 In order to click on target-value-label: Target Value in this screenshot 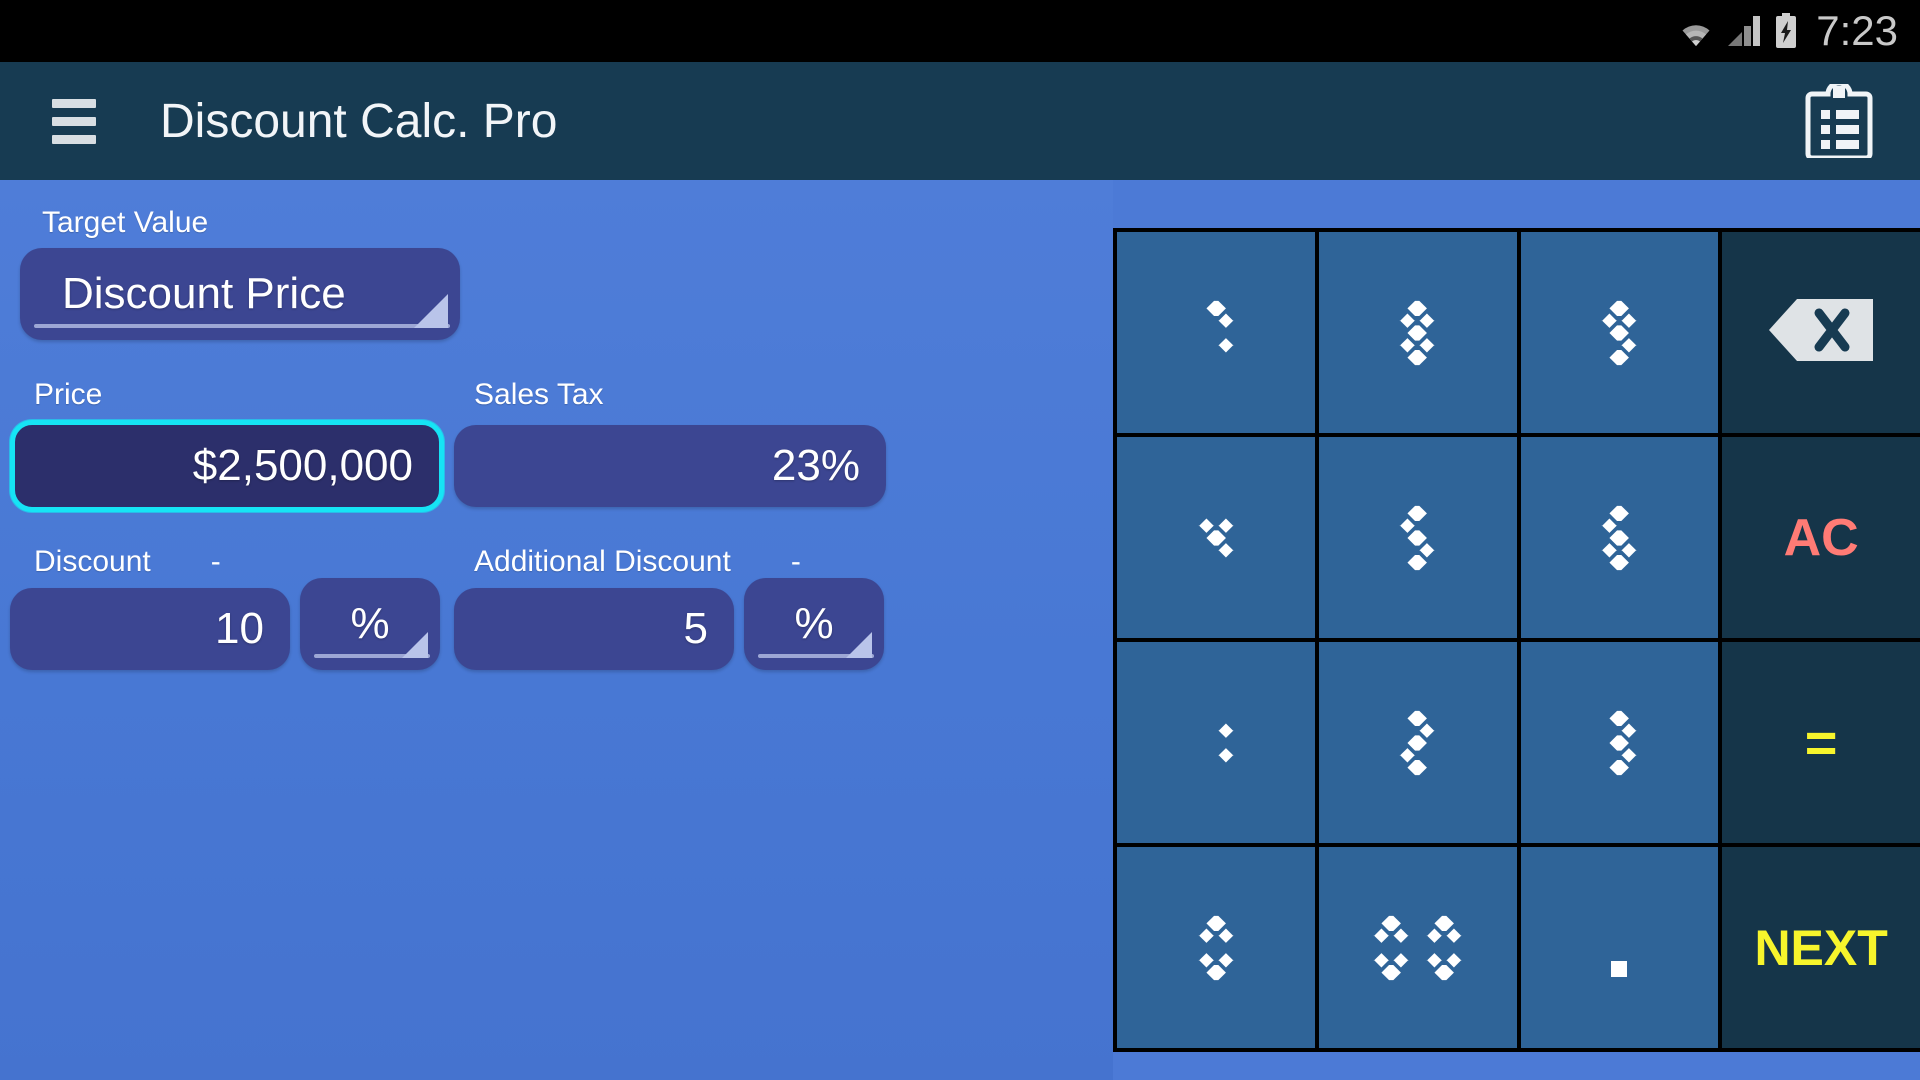, I will do `click(125, 222)`.